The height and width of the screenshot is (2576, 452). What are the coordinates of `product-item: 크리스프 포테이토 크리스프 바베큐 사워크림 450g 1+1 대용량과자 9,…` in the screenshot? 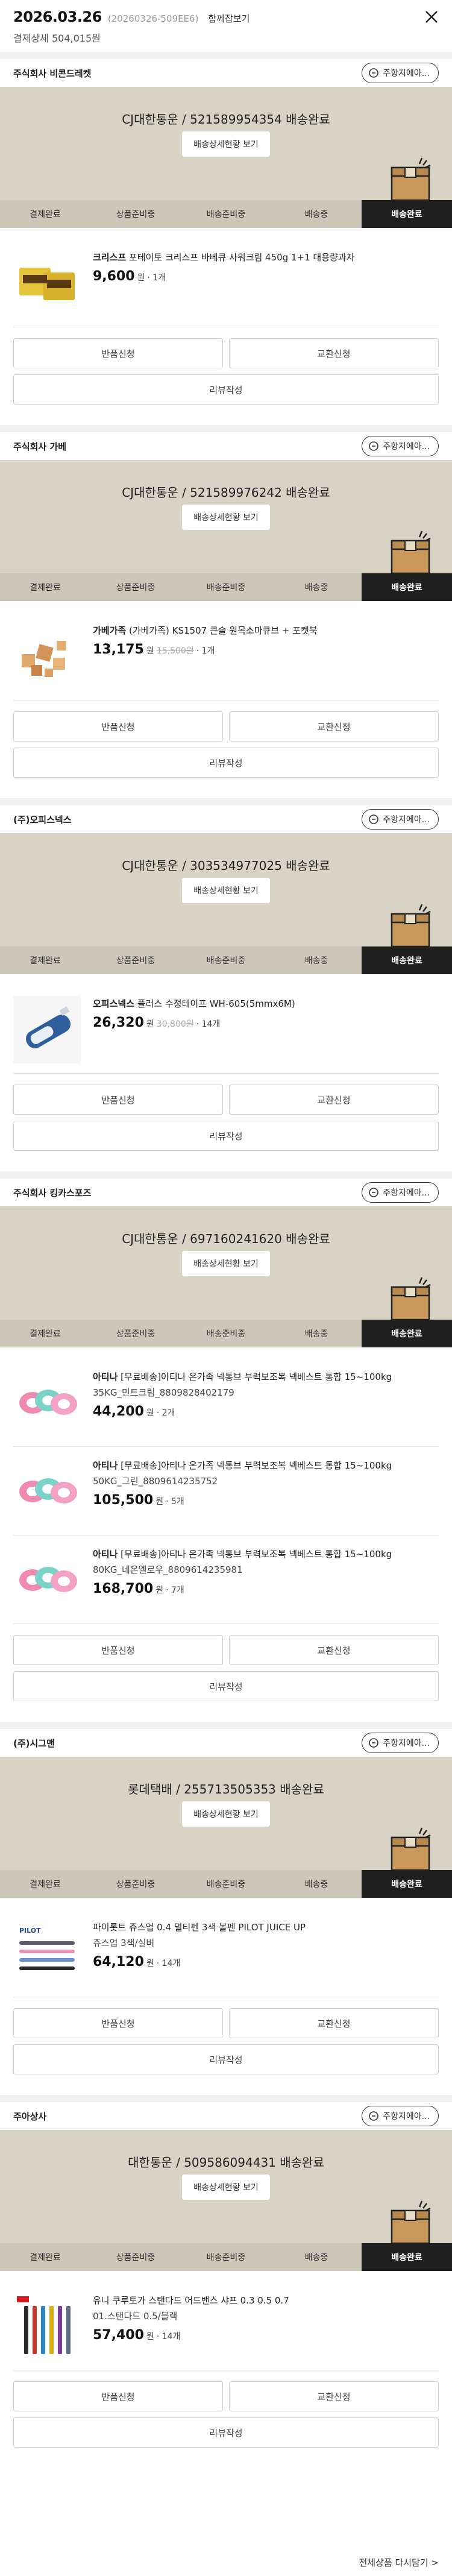 It's located at (226, 283).